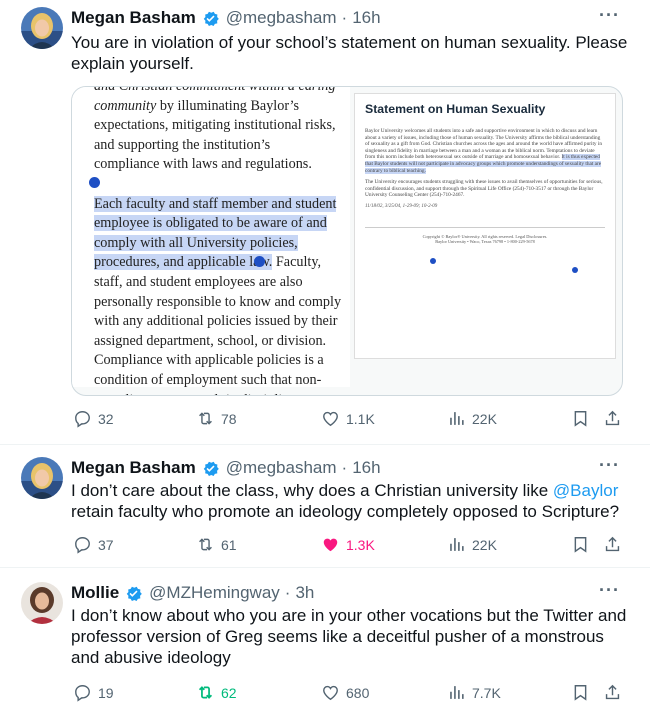 The image size is (650, 714). I want to click on tweet-header: Mollie @MZHemingway · 3h, so click(192, 593).